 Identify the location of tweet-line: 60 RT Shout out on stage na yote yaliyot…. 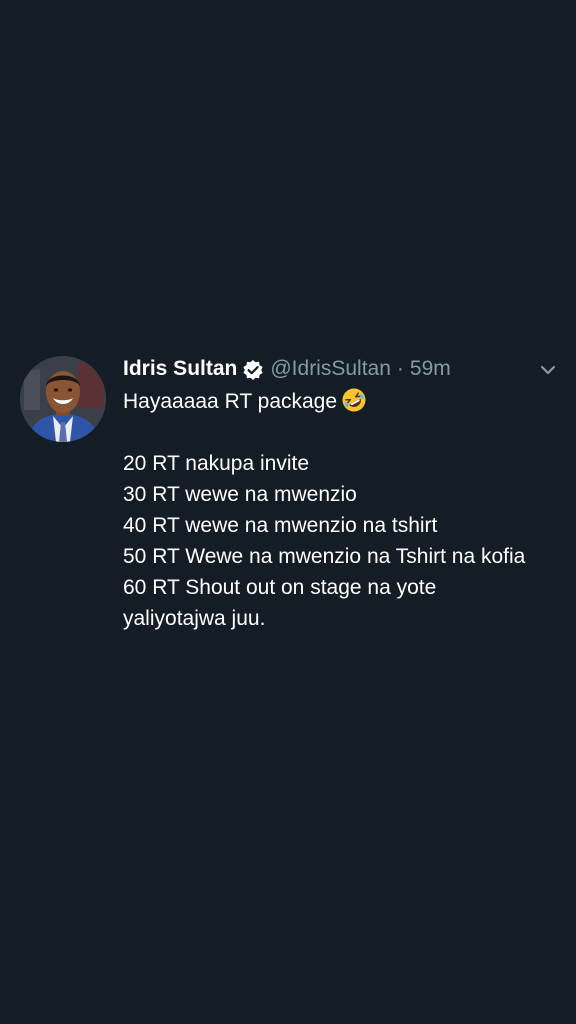
(280, 603).